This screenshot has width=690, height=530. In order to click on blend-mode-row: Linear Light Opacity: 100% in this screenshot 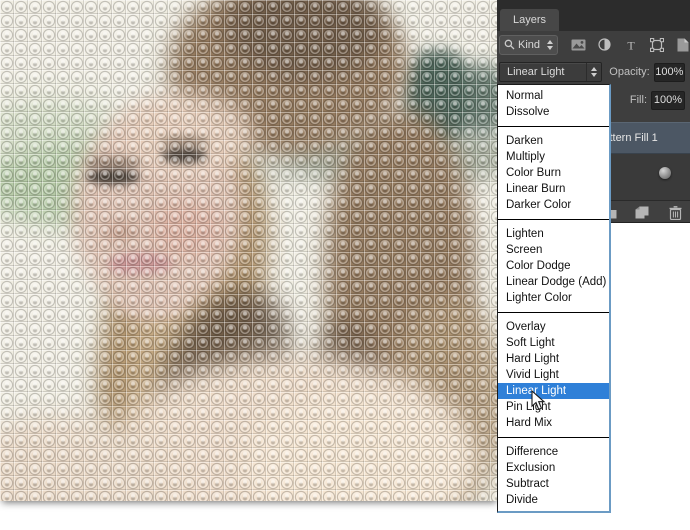, I will do `click(593, 72)`.